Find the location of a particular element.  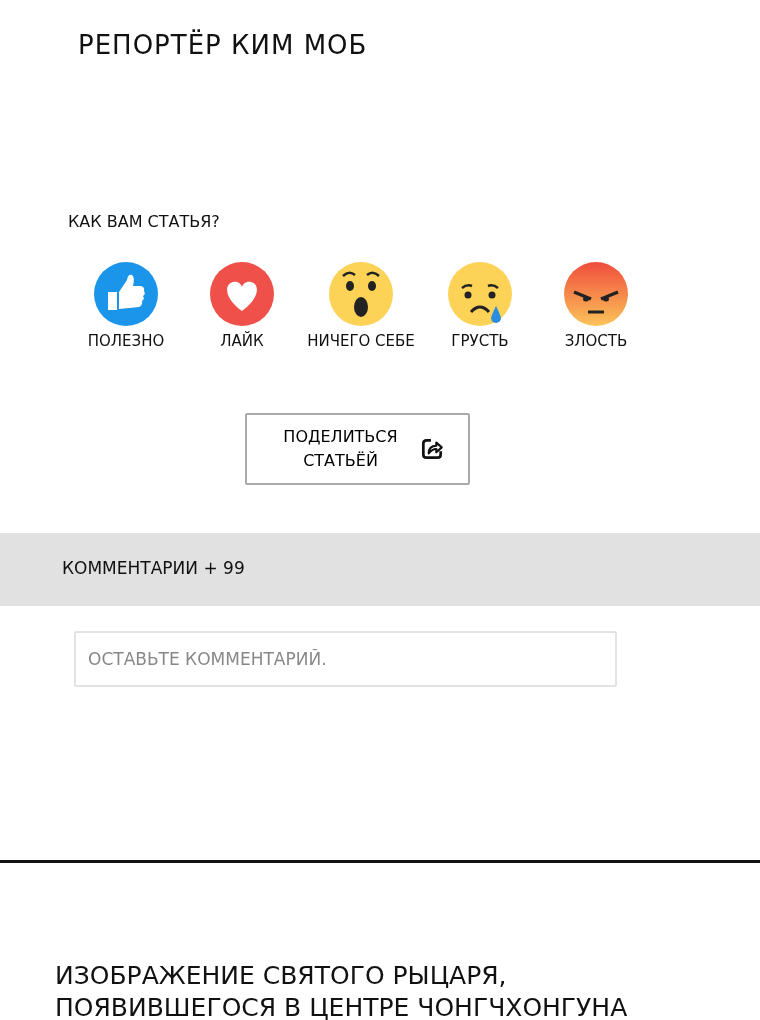

reaction-label: ПОЛЕЗНО is located at coordinates (126, 341).